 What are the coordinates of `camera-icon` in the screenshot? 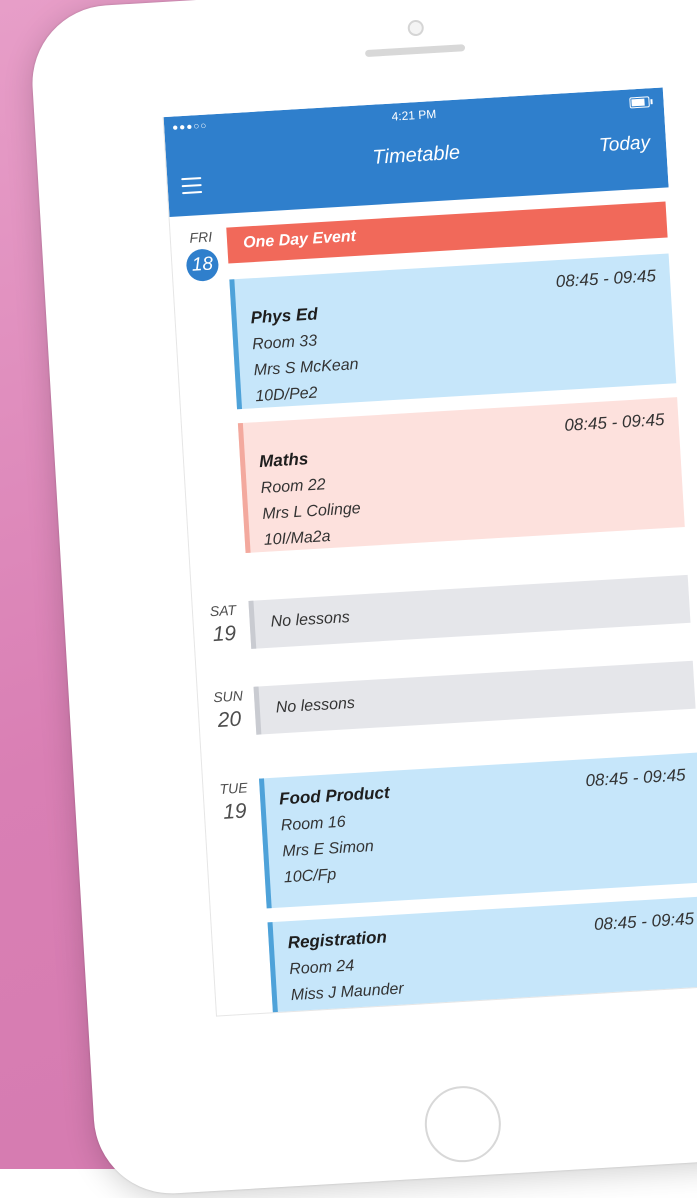 It's located at (416, 28).